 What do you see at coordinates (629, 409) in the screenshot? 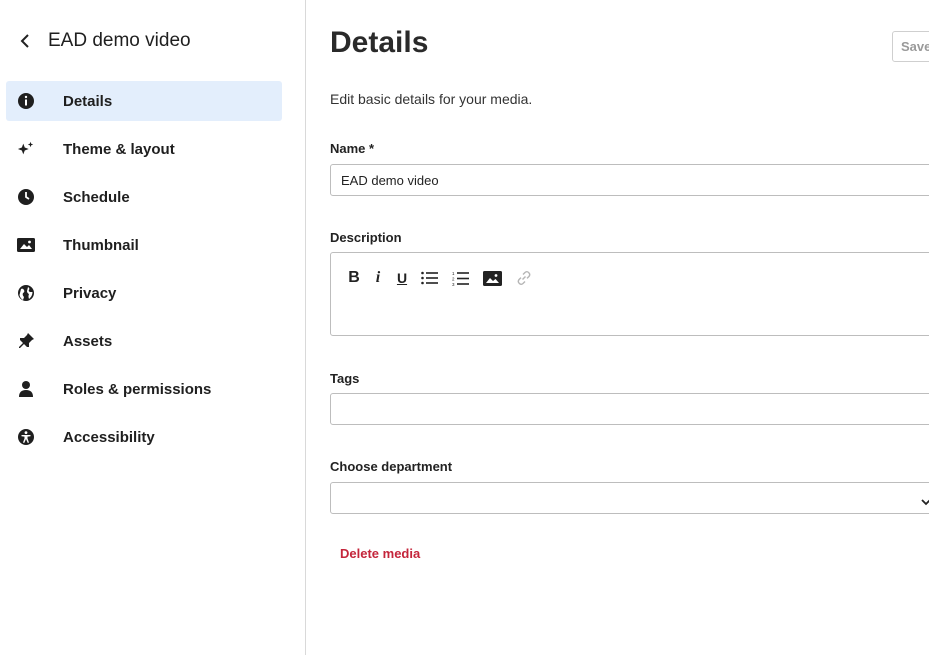
I see `tags-input` at bounding box center [629, 409].